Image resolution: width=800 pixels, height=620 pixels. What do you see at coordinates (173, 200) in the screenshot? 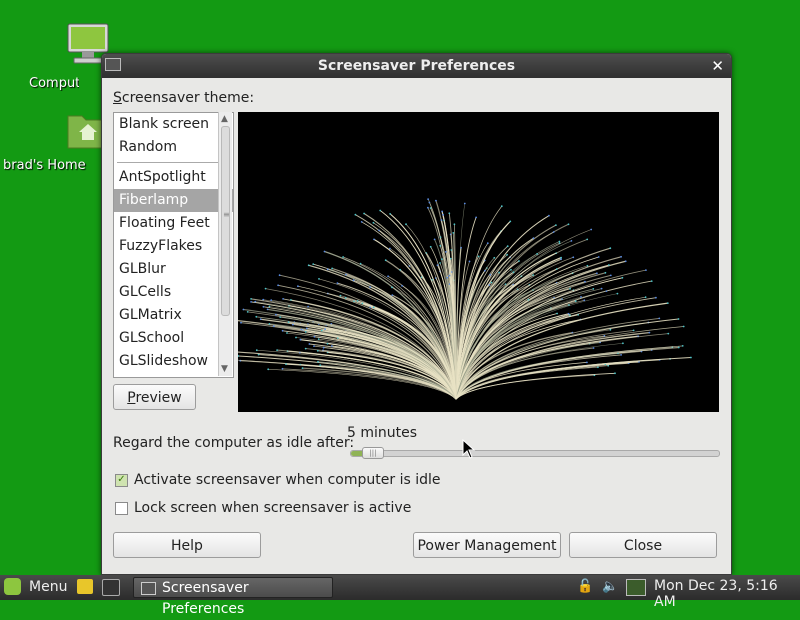
I see `theme-list-item: Fiberlamp` at bounding box center [173, 200].